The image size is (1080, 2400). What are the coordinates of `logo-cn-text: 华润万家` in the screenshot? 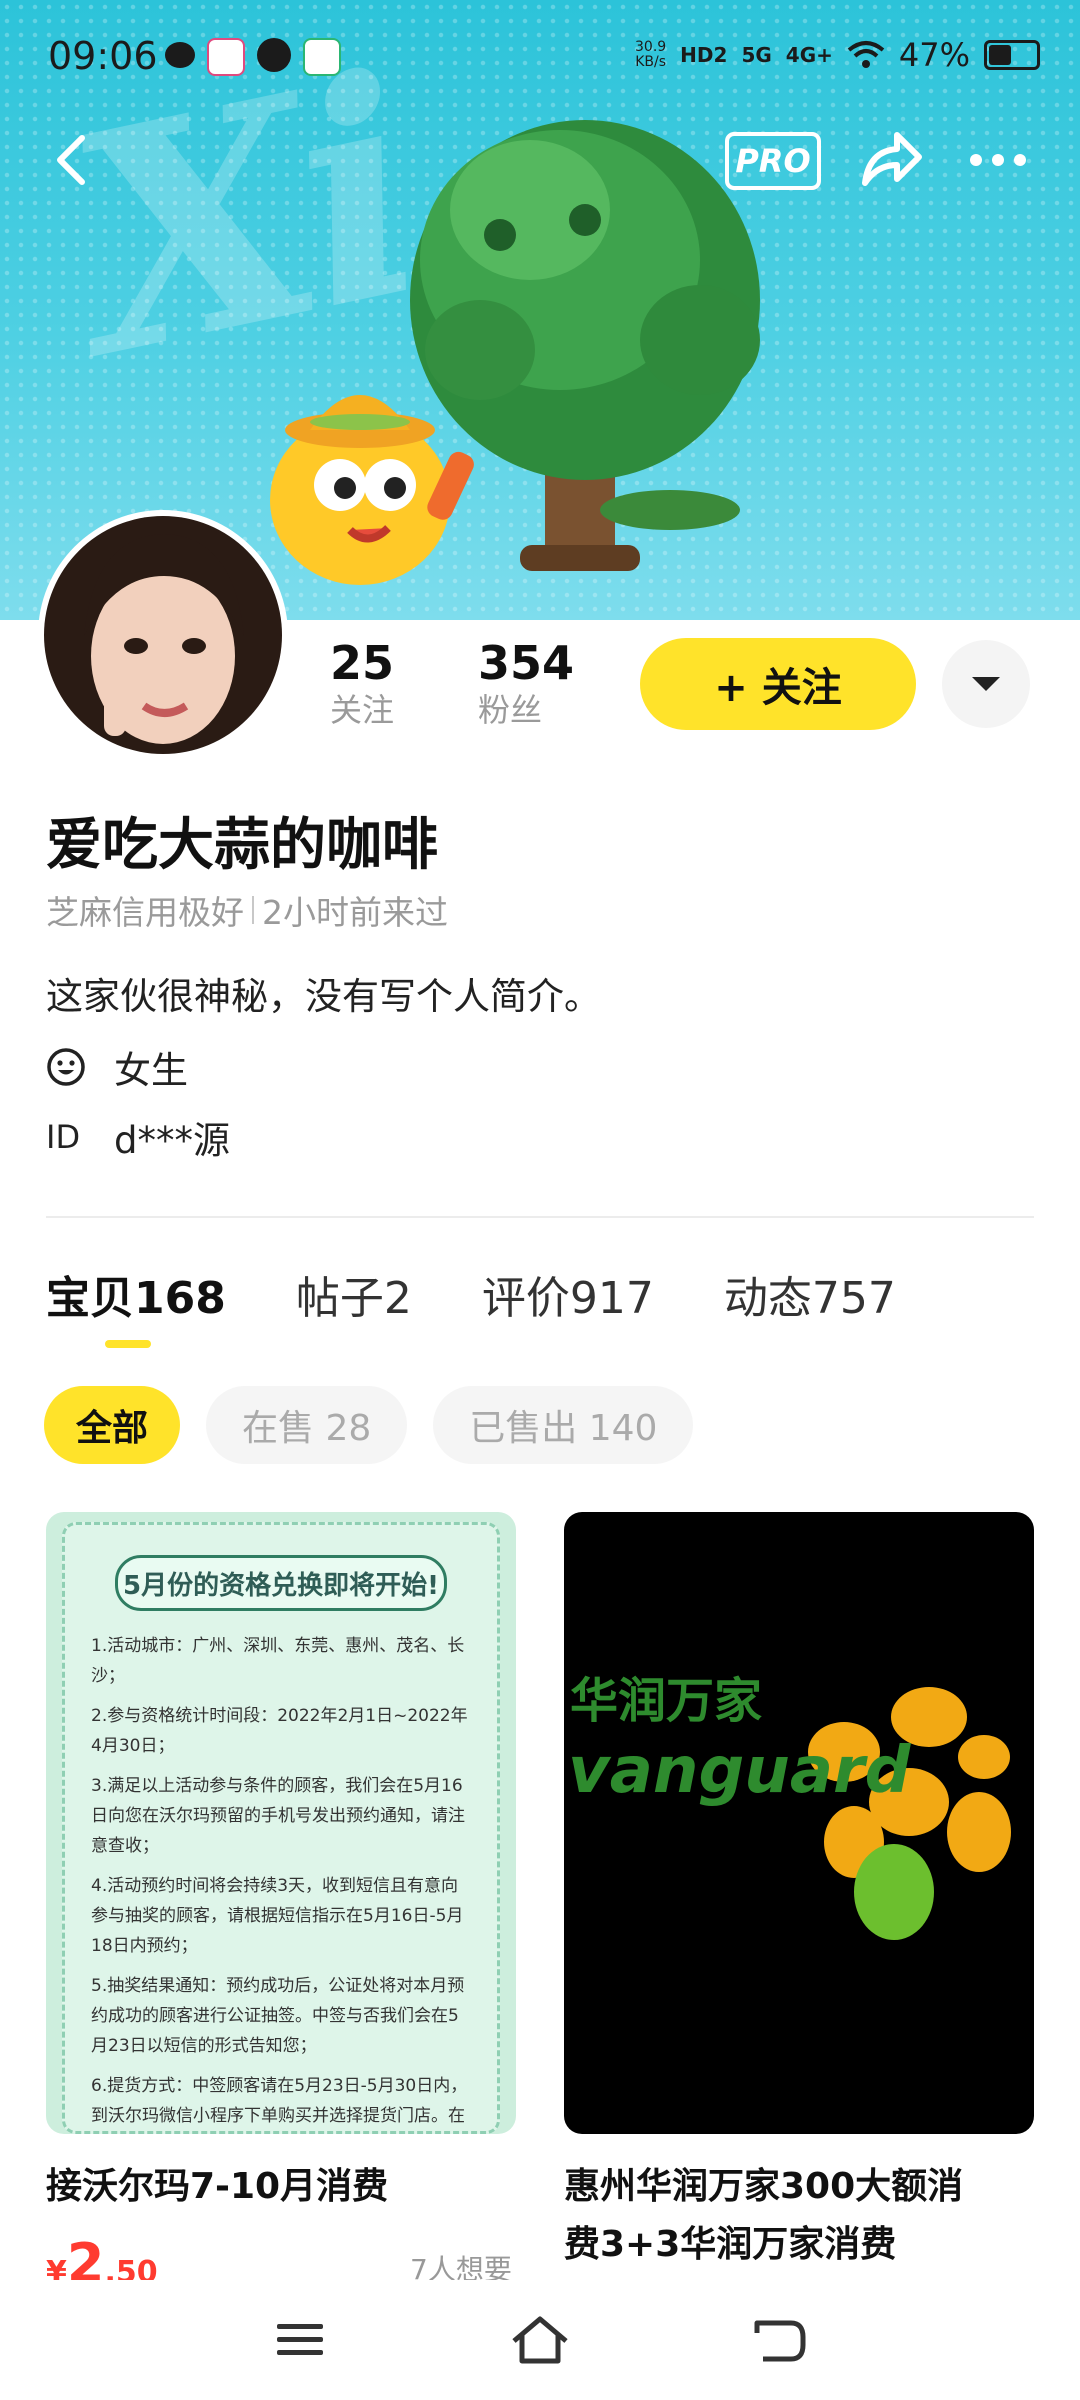 It's located at (666, 1701).